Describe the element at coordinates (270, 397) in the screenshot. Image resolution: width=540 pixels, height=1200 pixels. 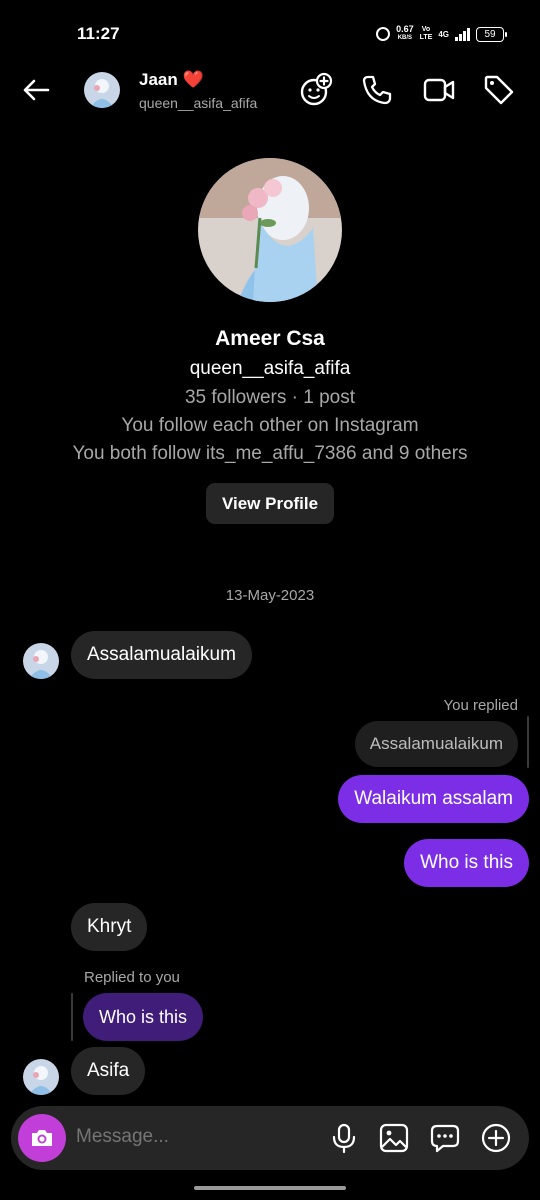
I see `profile-stats: 35 followers · 1 post` at that location.